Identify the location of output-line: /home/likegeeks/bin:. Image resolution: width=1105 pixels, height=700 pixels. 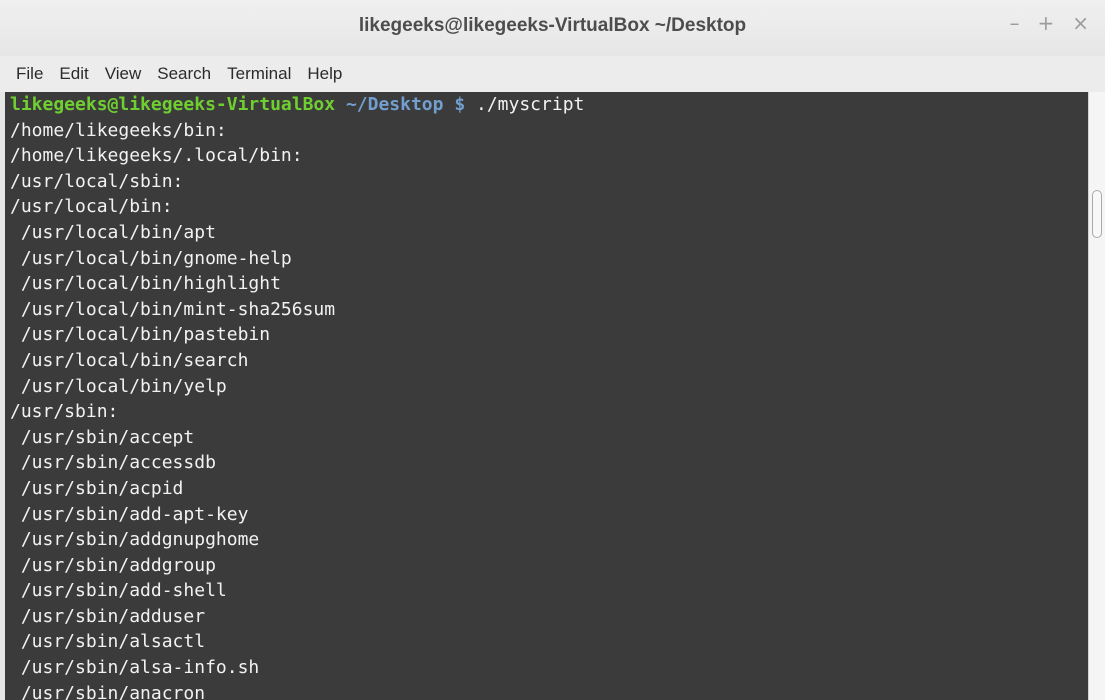
(118, 130).